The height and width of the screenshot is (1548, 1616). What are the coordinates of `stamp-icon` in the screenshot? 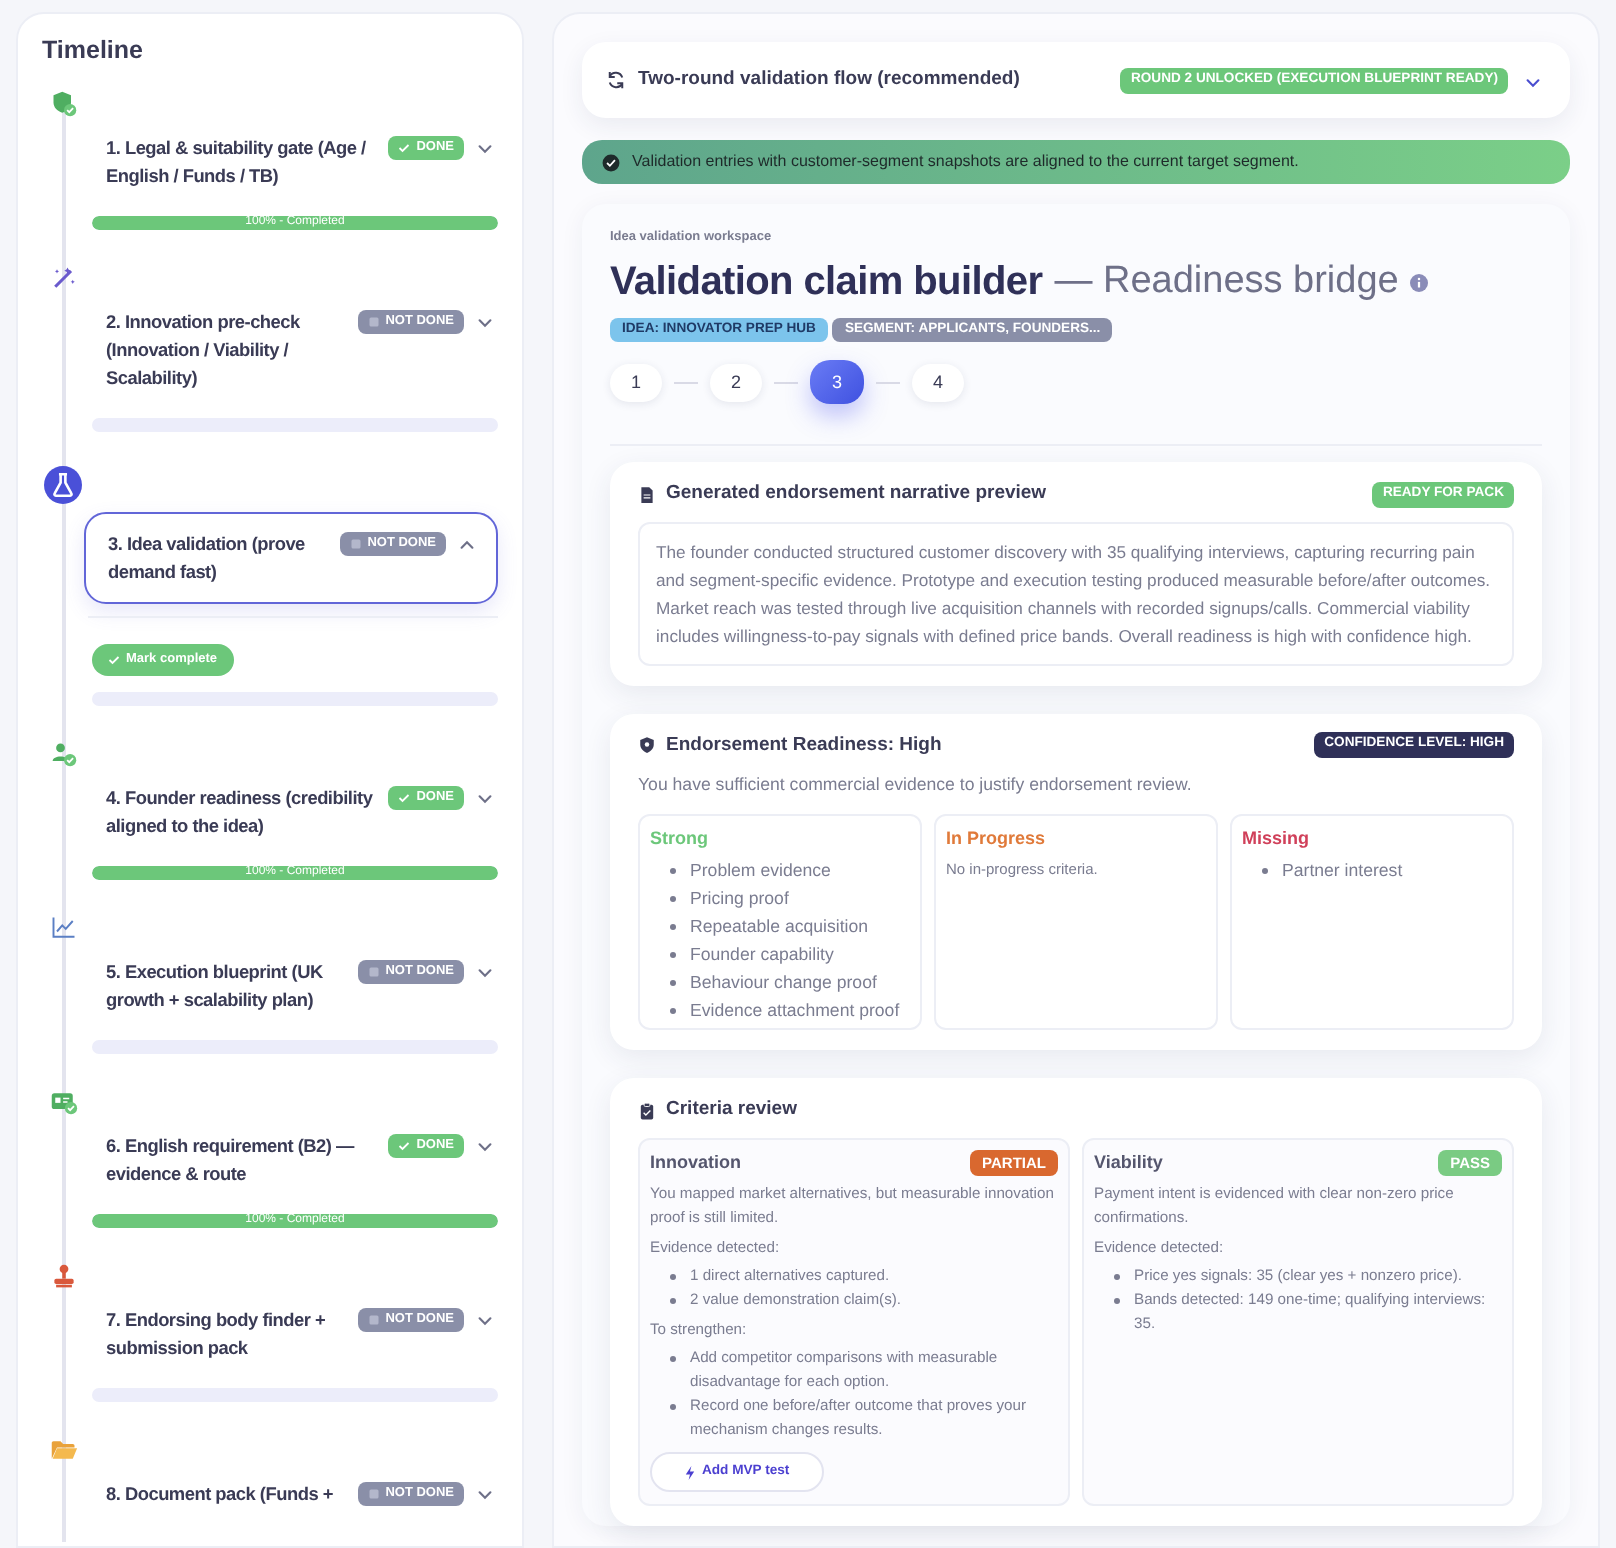 It's located at (64, 1275).